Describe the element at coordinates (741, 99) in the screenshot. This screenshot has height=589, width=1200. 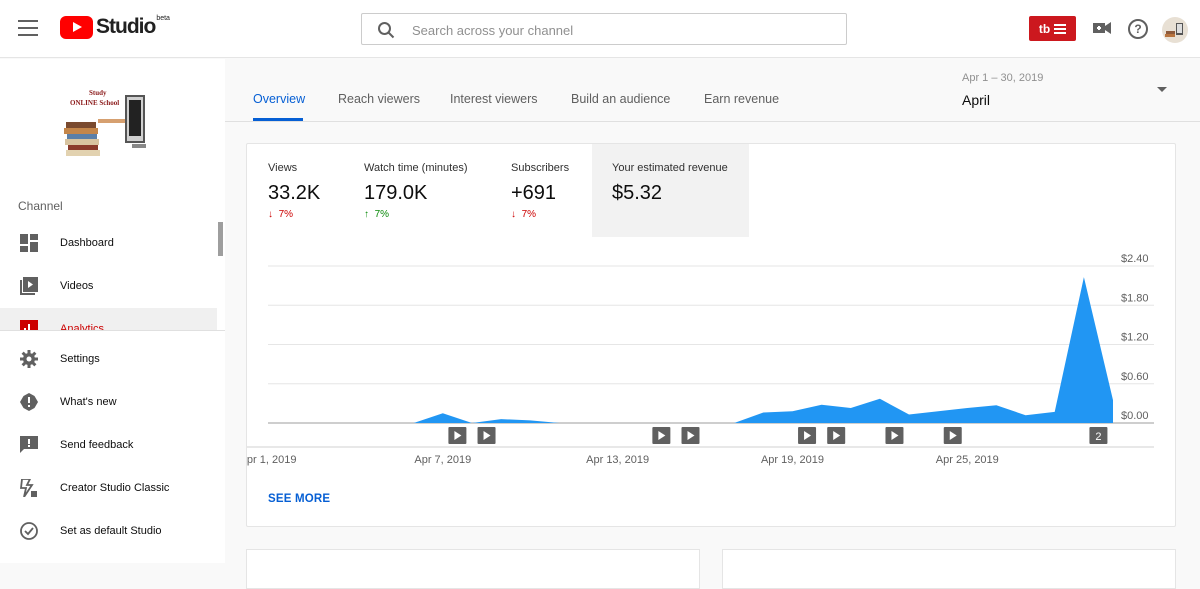
I see `tab-earn-revenue: Earn revenue` at that location.